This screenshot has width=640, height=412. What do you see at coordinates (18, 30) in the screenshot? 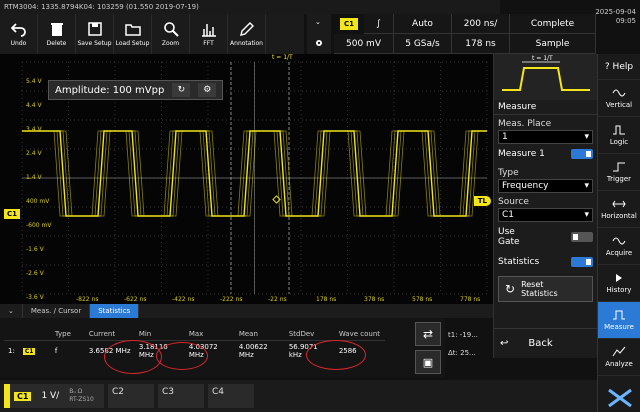
I see `undo-icon` at bounding box center [18, 30].